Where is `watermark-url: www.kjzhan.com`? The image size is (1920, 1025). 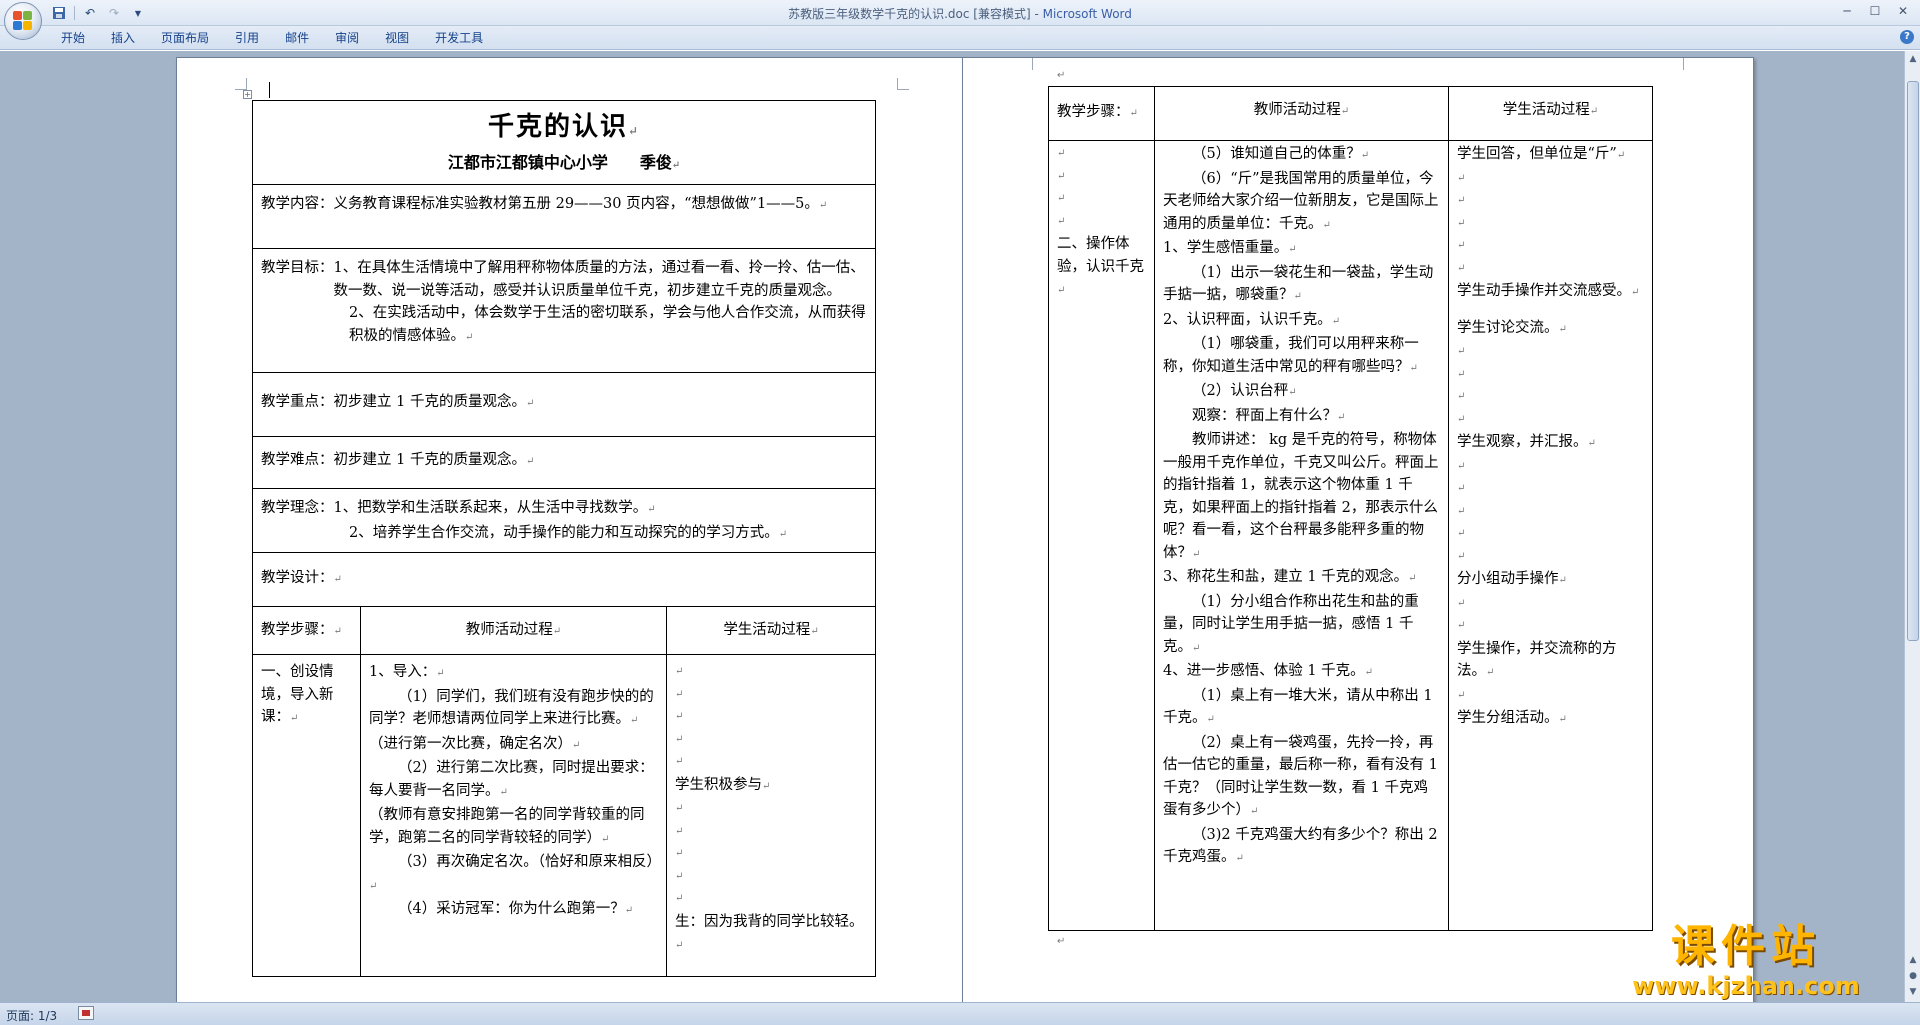 watermark-url: www.kjzhan.com is located at coordinates (1746, 986).